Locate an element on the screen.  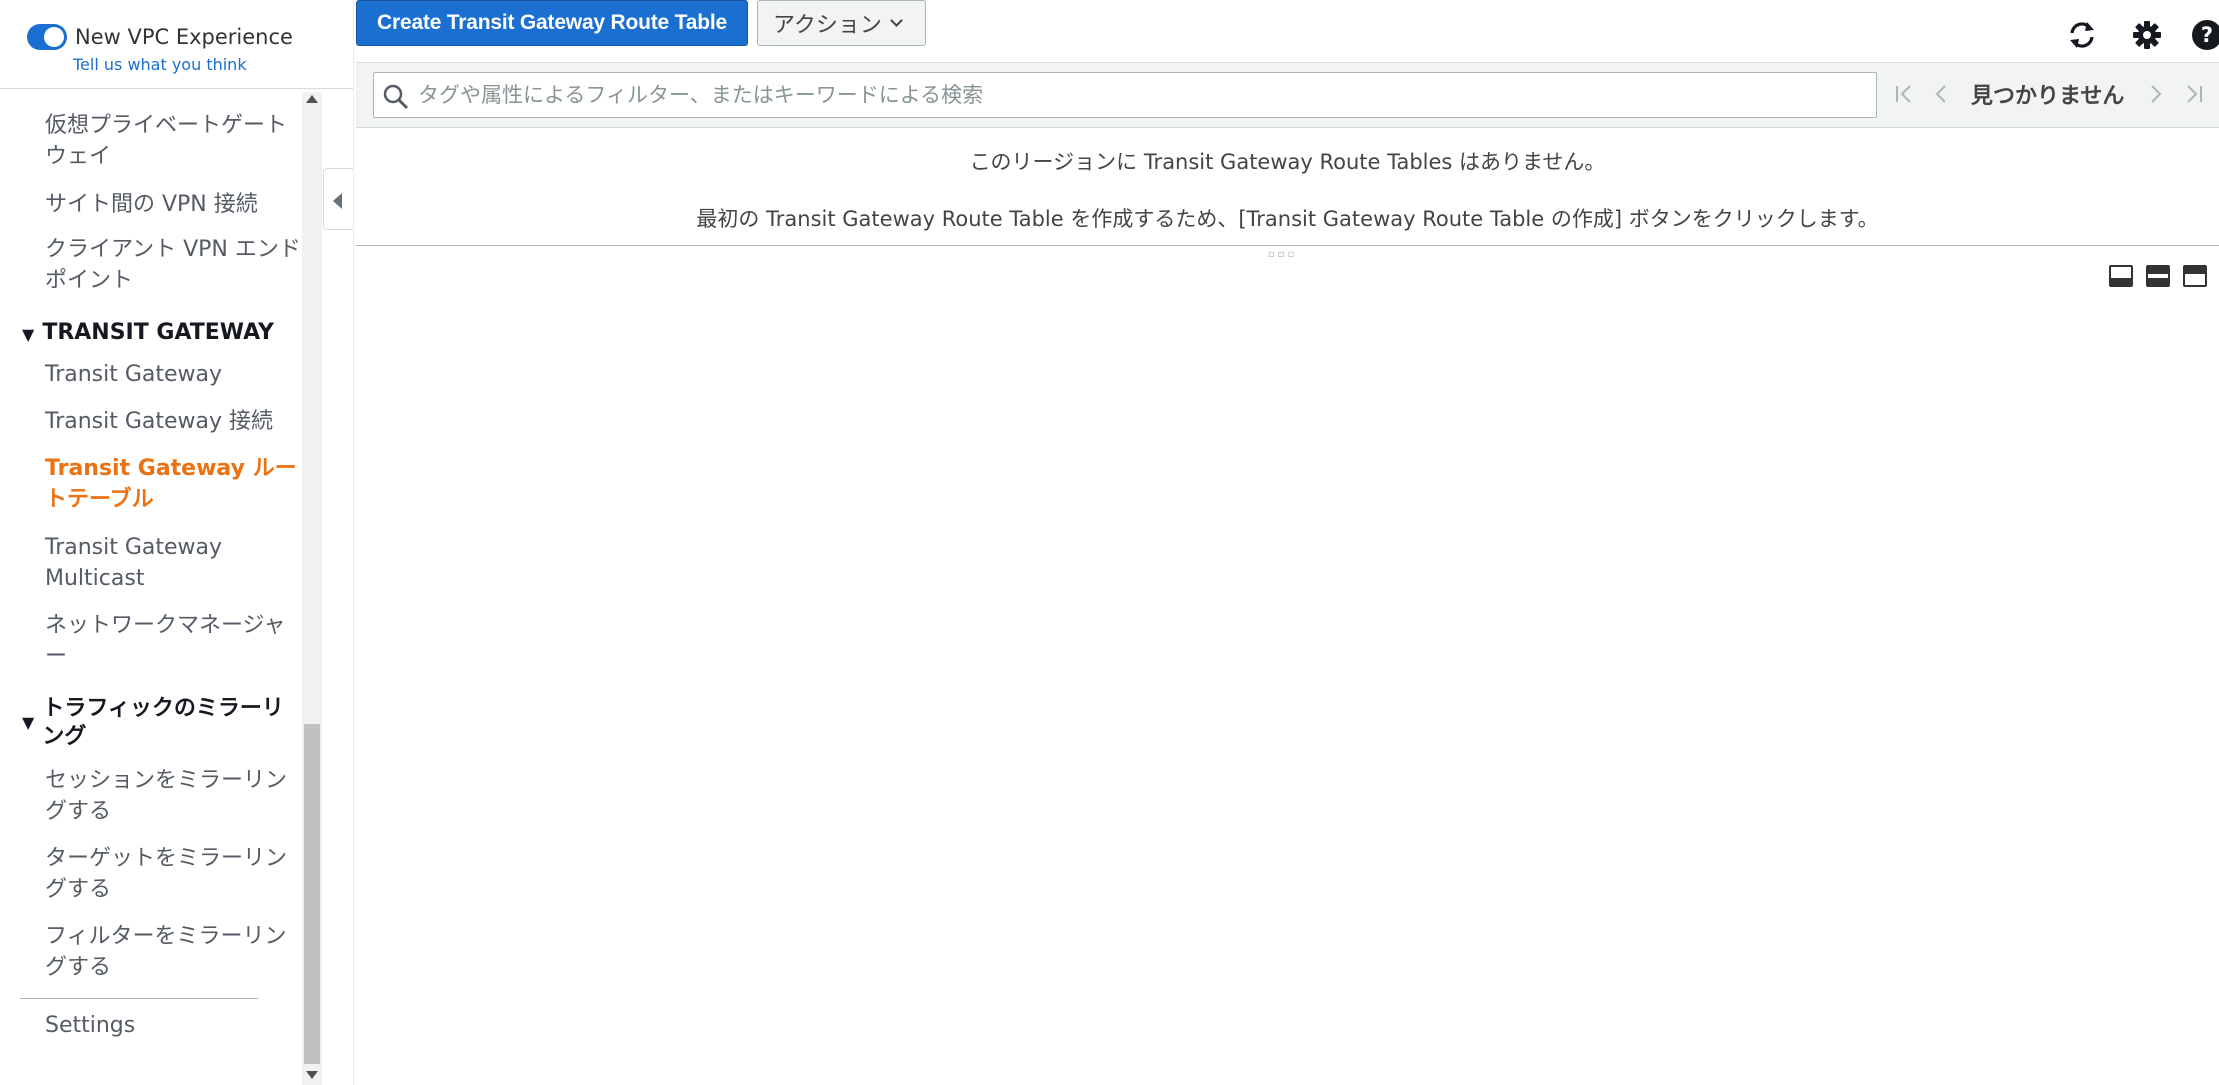
collapse-sidebar-button is located at coordinates (338, 199).